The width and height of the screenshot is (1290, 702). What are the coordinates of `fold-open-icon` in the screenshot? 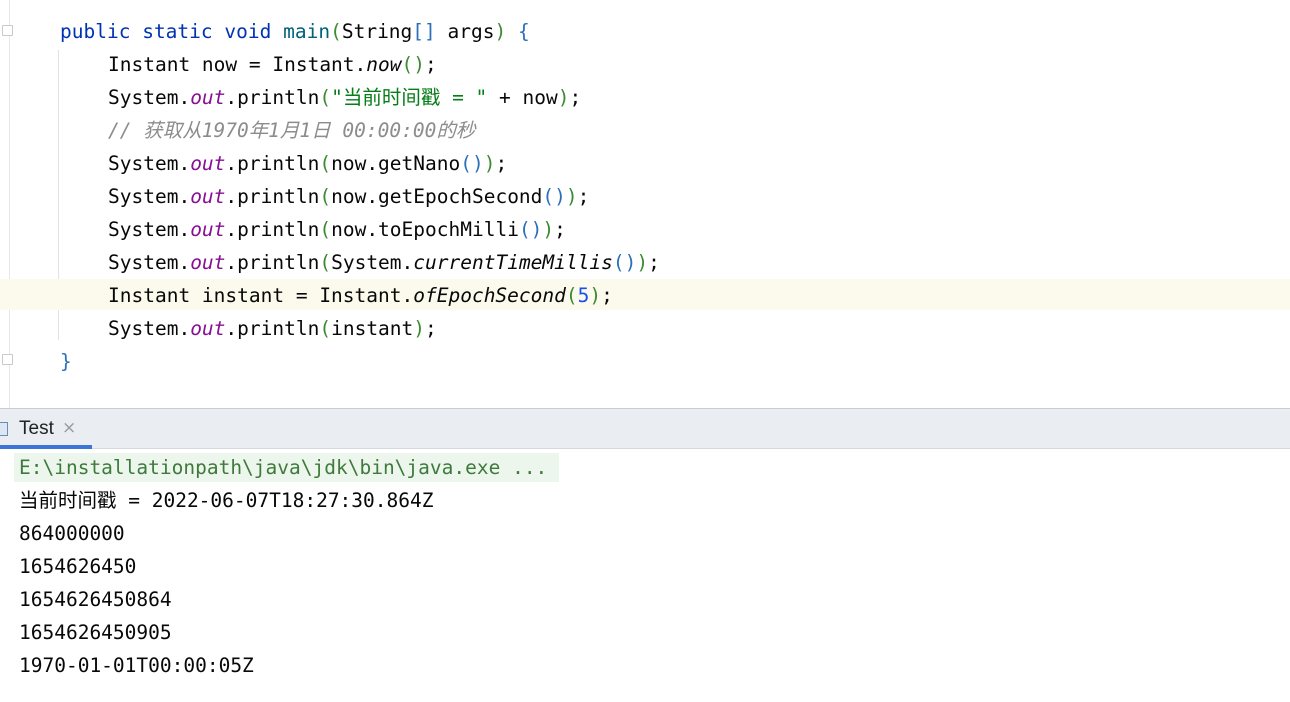 It's located at (7, 30).